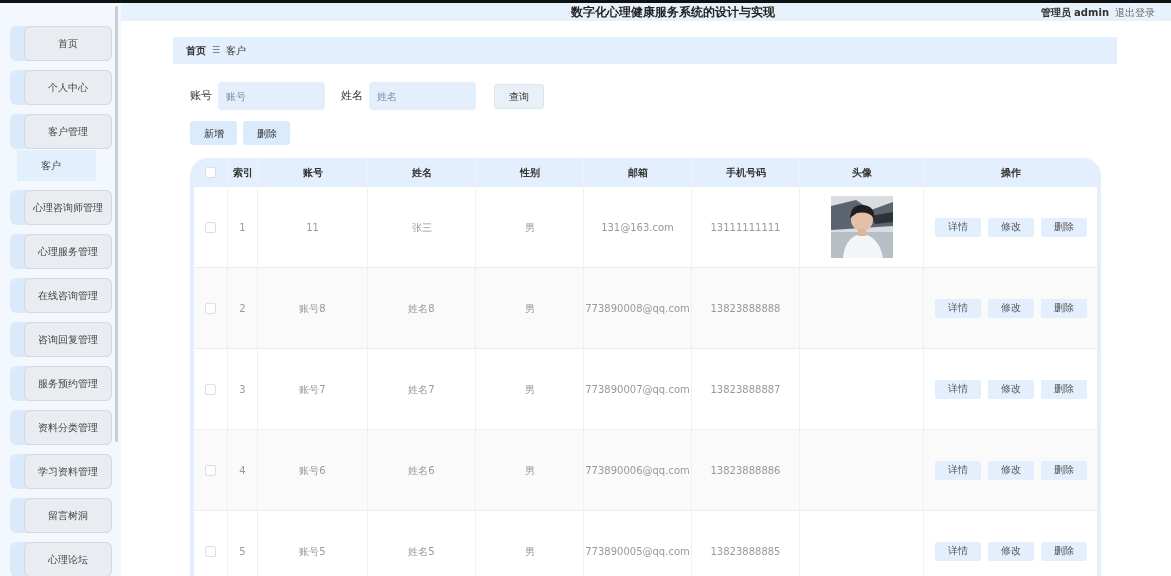  I want to click on column-header: 手机号码, so click(745, 173).